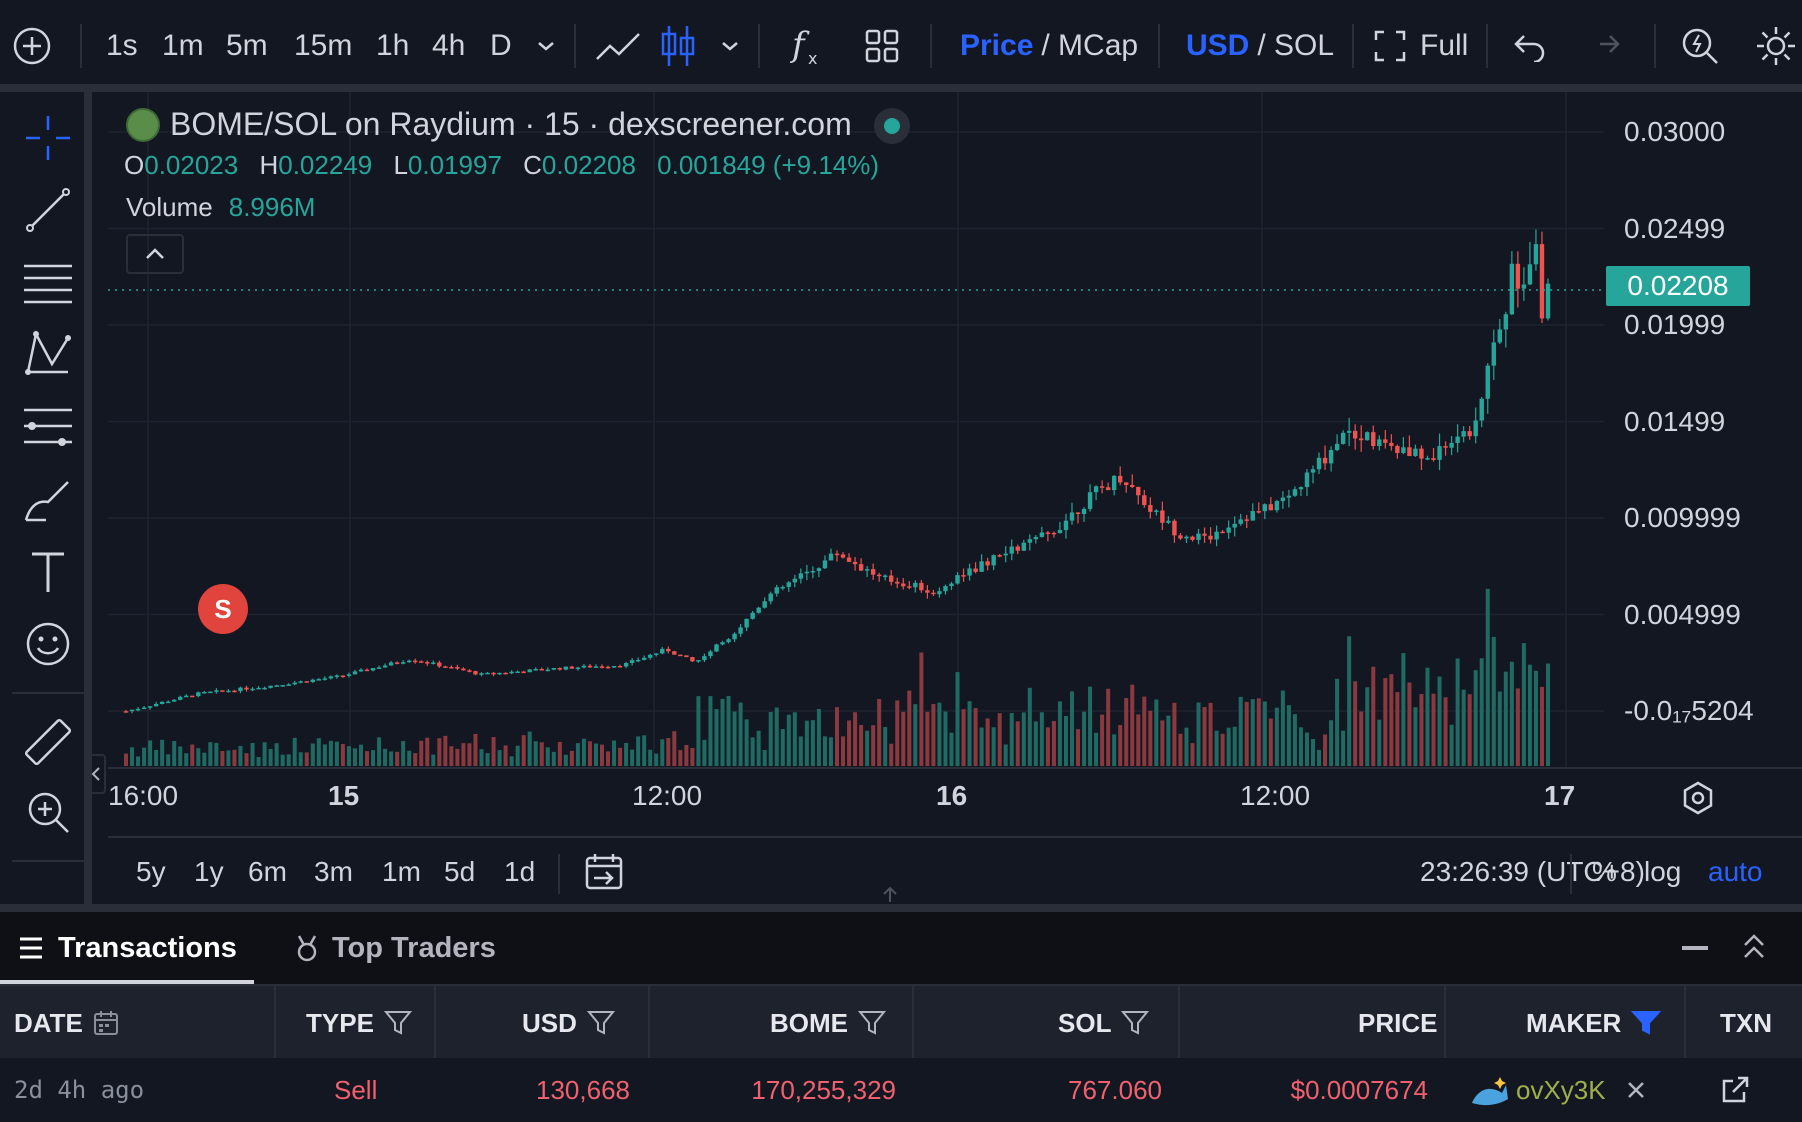 The height and width of the screenshot is (1122, 1802). What do you see at coordinates (501, 46) in the screenshot?
I see `timeframe-d: D` at bounding box center [501, 46].